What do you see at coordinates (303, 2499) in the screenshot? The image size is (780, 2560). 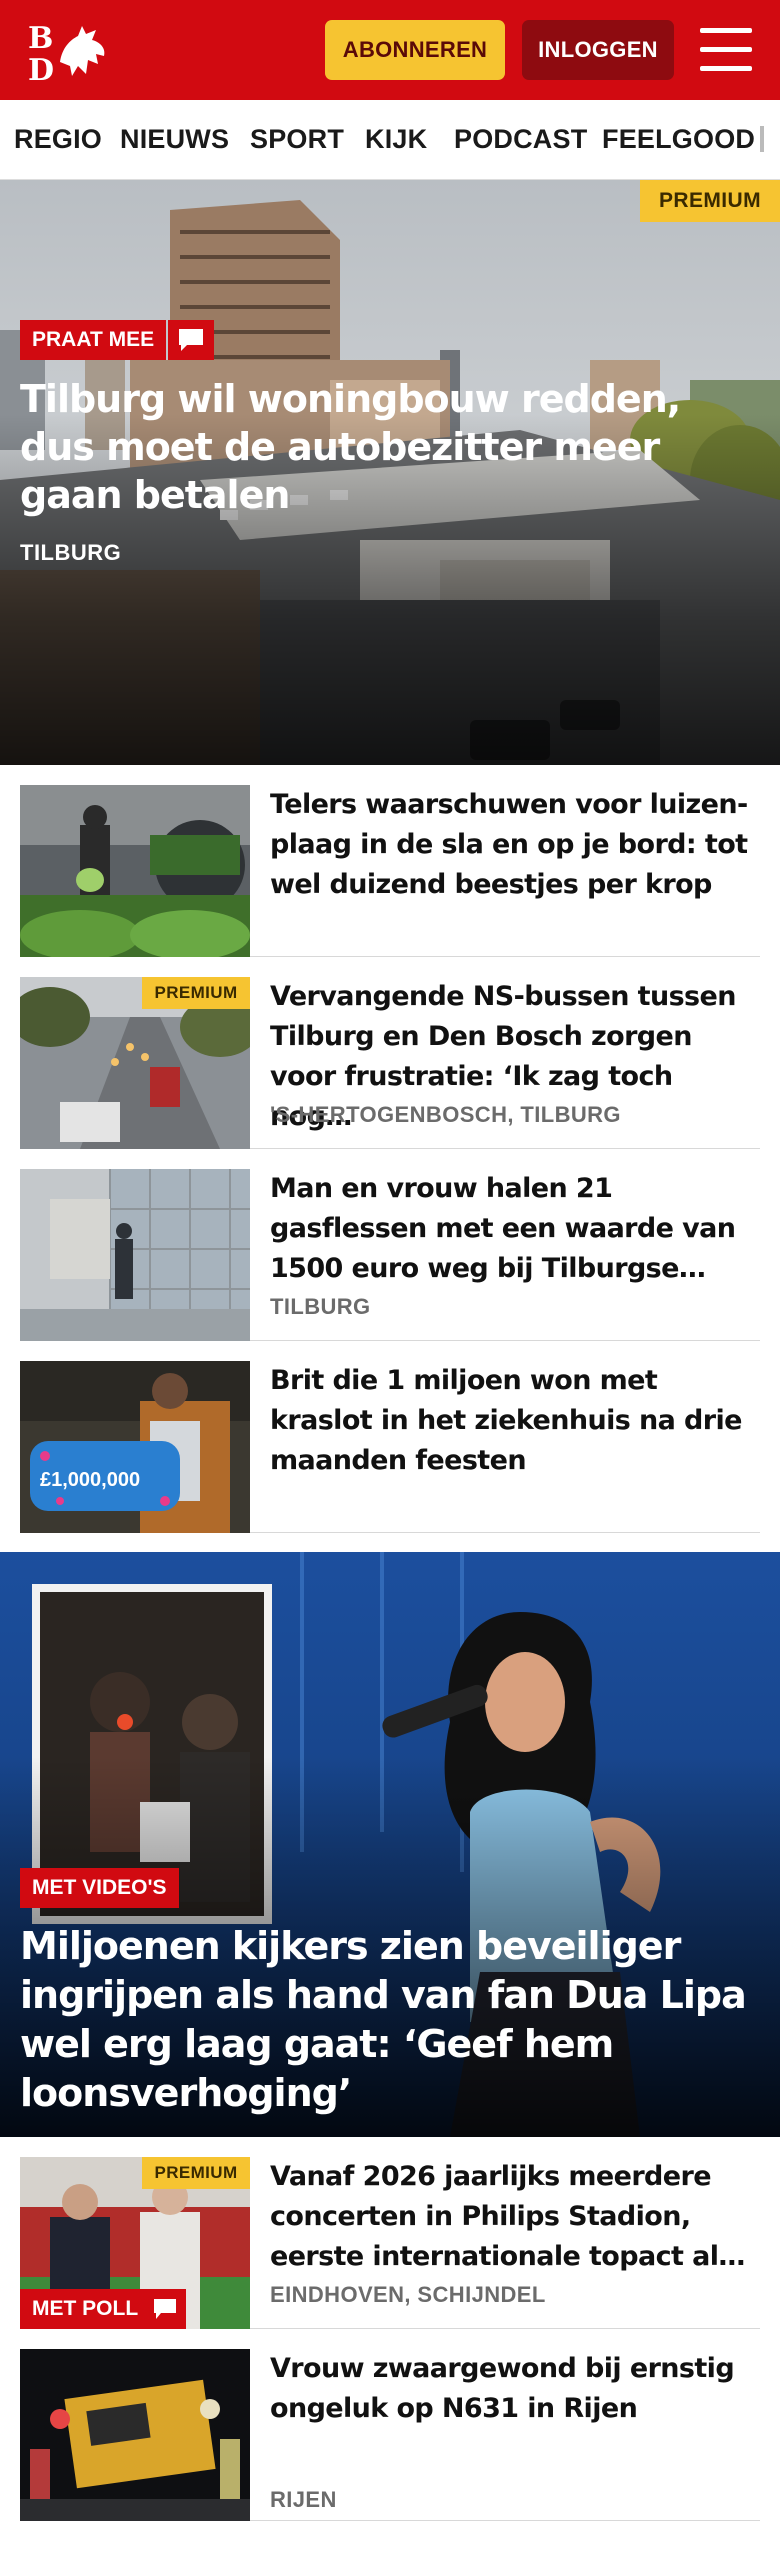 I see `article-location: RIJEN` at bounding box center [303, 2499].